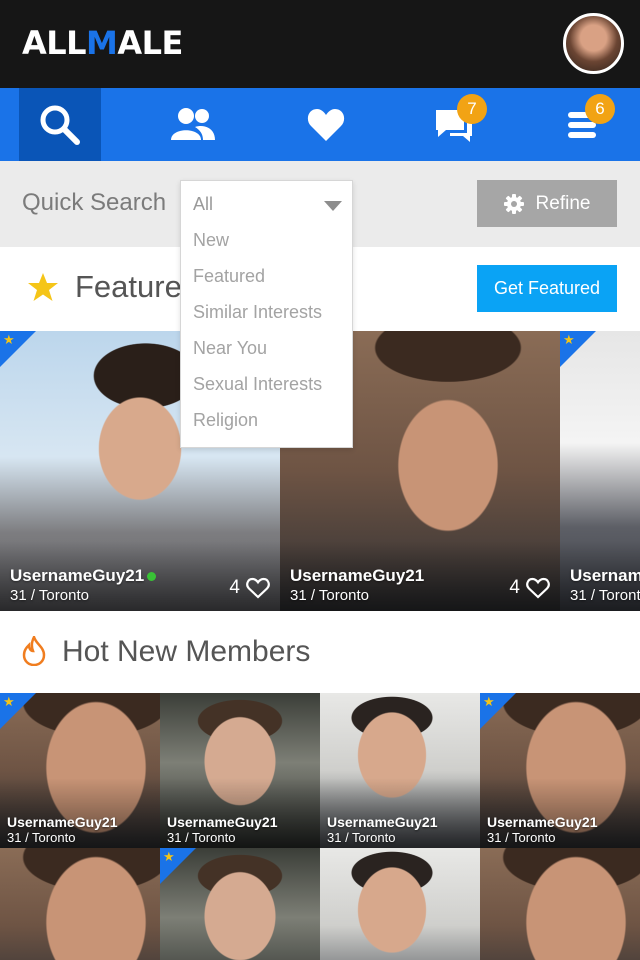 Image resolution: width=640 pixels, height=960 pixels. Describe the element at coordinates (203, 204) in the screenshot. I see `dropdown-selected-value: All` at that location.